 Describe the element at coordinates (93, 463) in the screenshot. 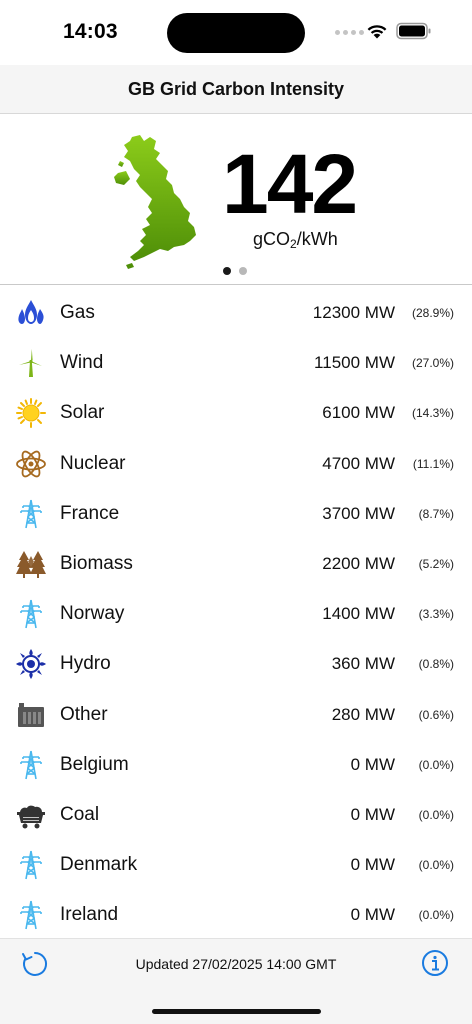

I see `fuel-name: Nuclear` at that location.